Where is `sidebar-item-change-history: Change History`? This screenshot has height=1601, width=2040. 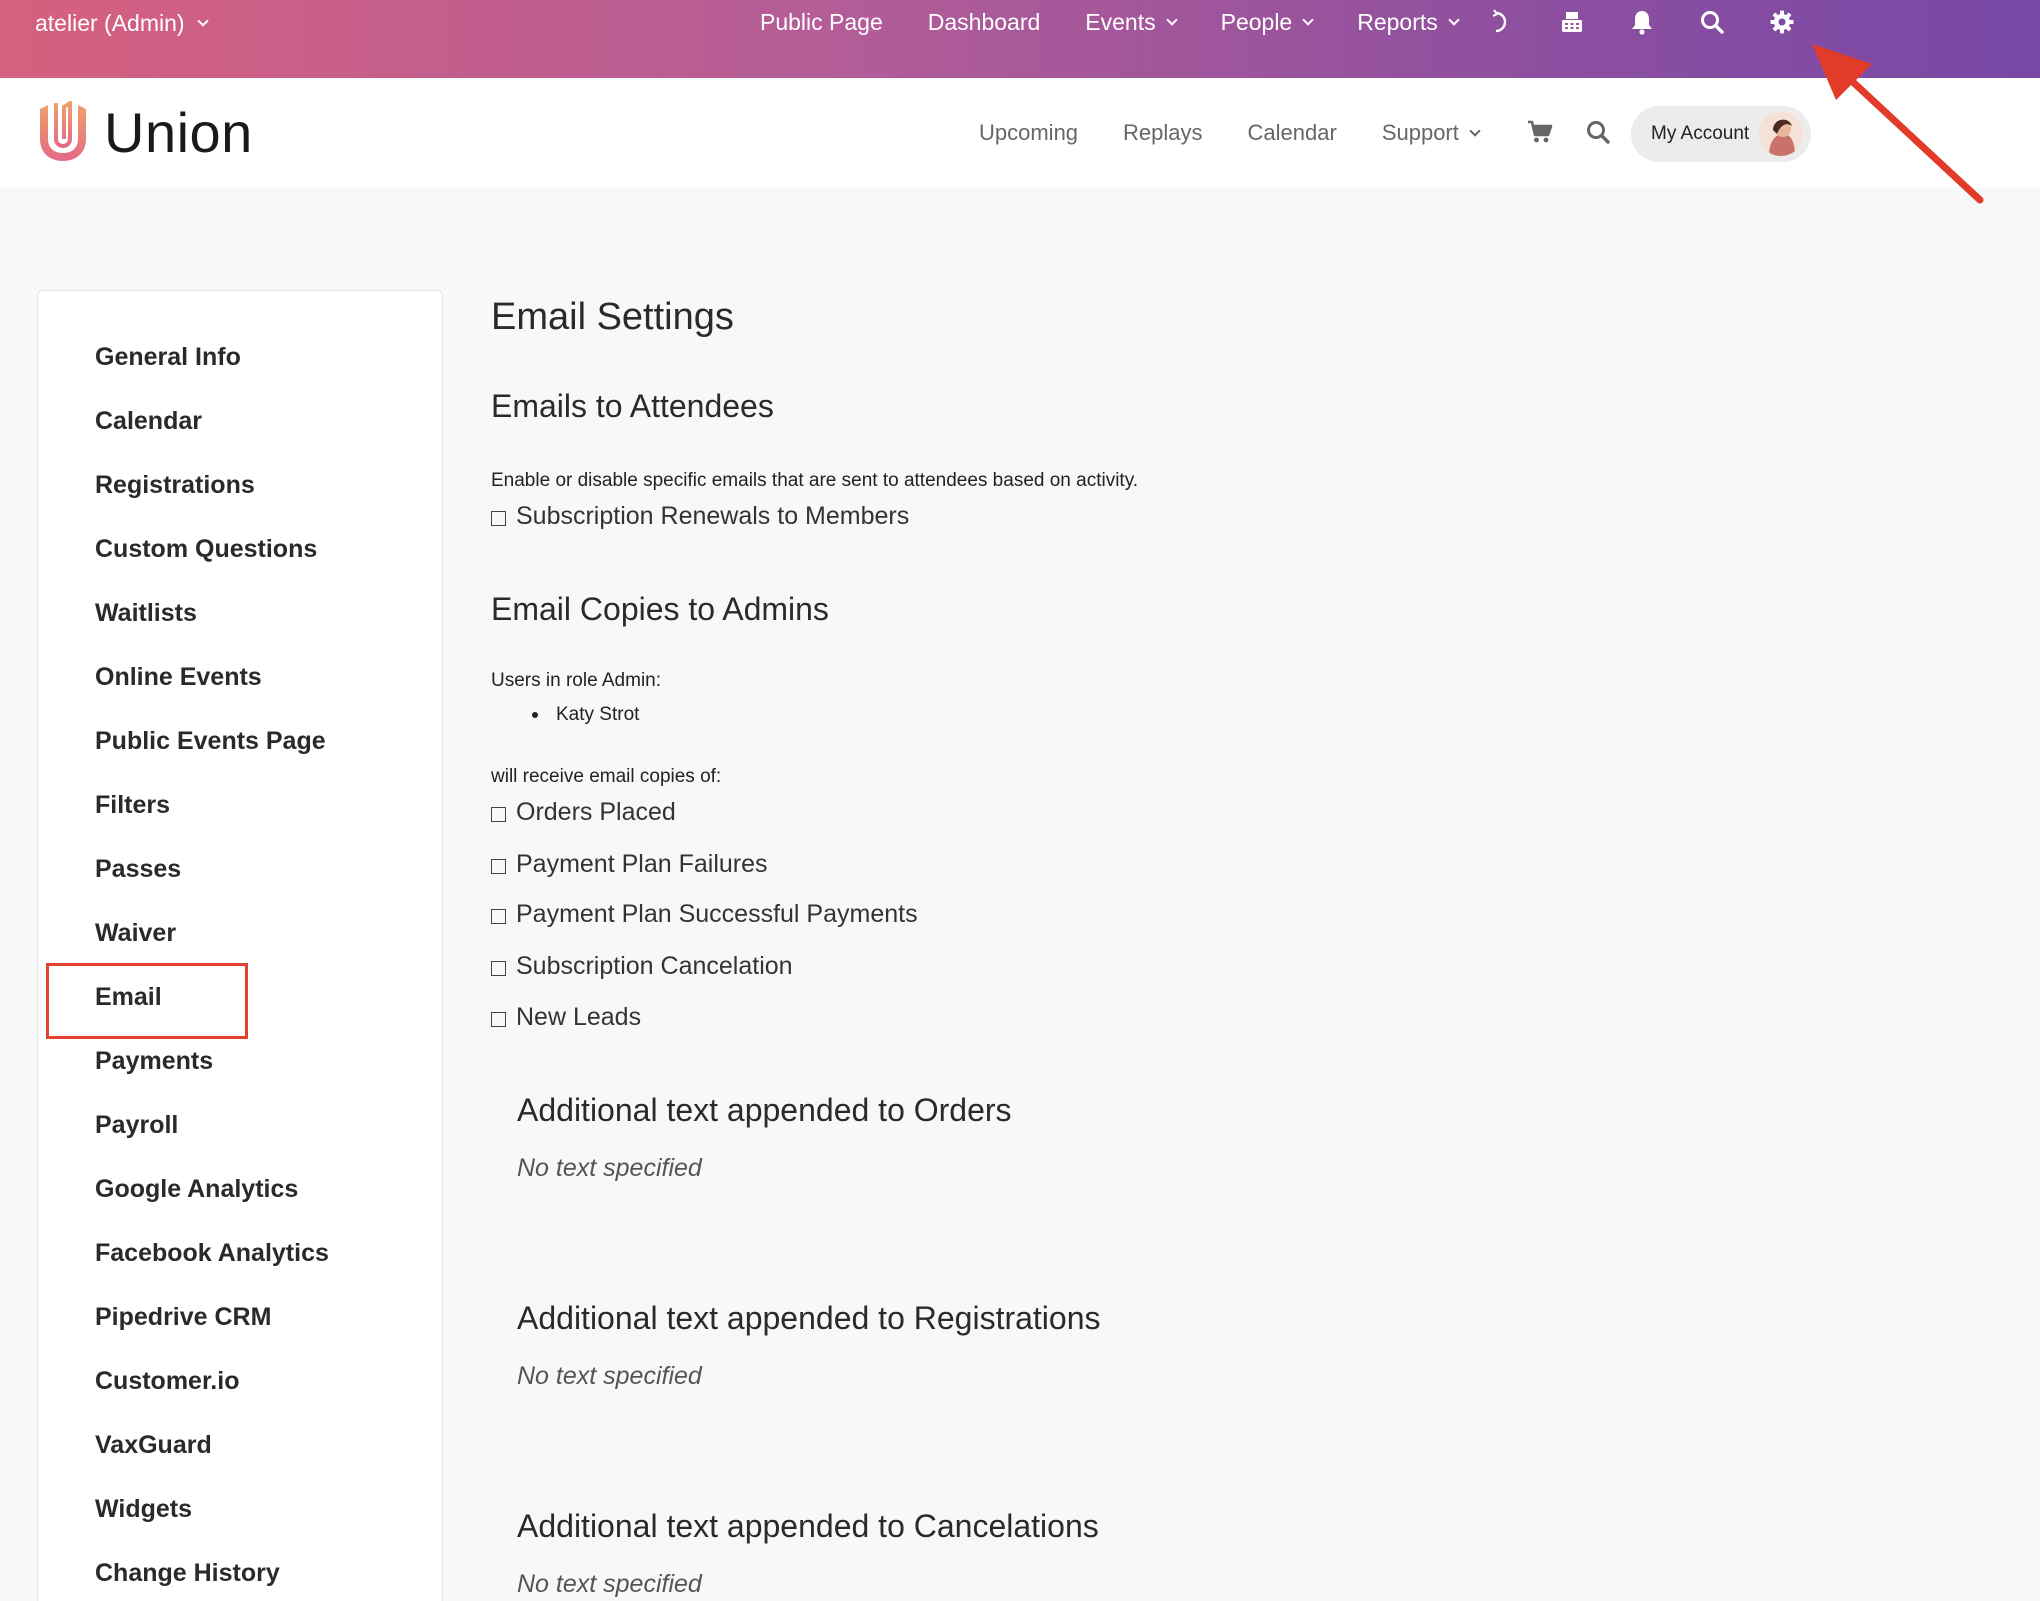
sidebar-item-change-history: Change History is located at coordinates (187, 1573).